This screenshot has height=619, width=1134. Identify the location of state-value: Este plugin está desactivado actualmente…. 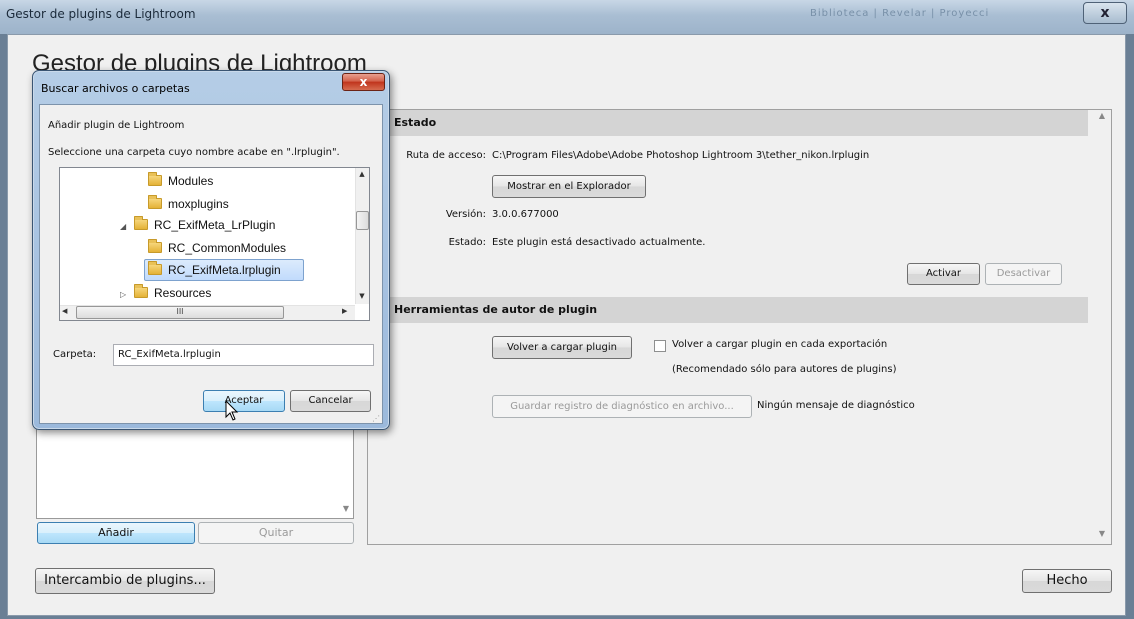
(599, 242).